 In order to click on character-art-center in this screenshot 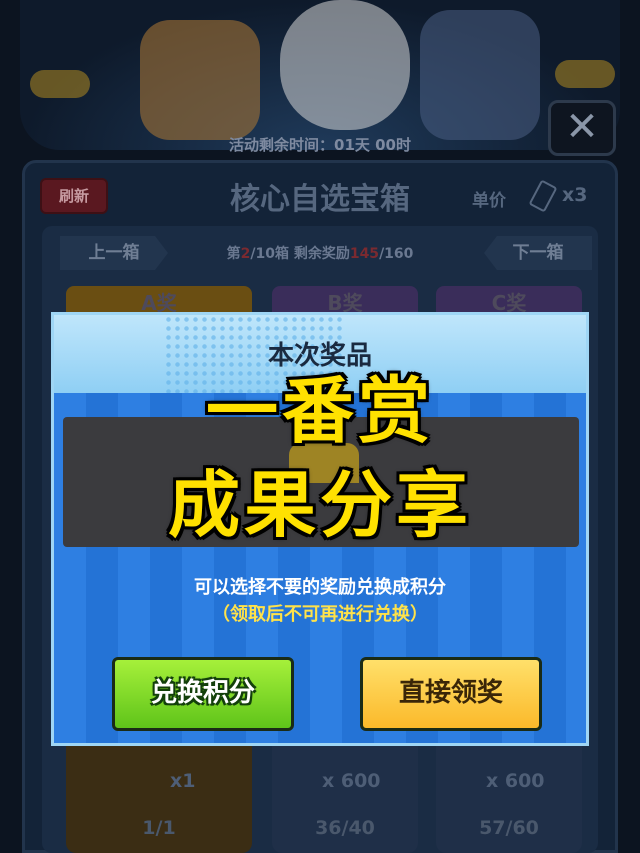, I will do `click(345, 65)`.